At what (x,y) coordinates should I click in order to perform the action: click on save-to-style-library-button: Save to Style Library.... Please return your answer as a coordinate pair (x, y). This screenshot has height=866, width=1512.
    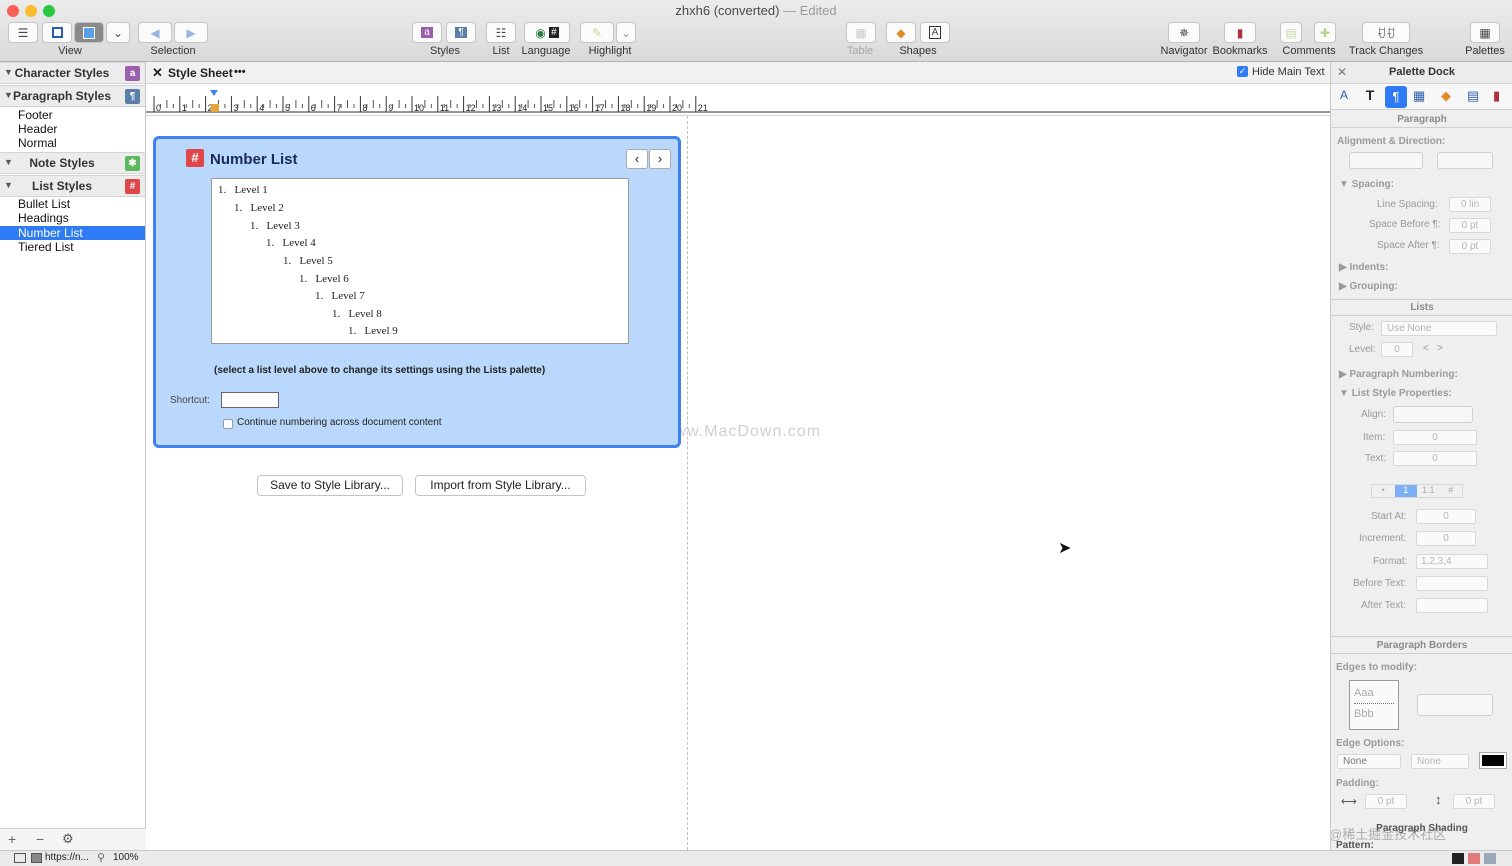
    Looking at the image, I should click on (330, 485).